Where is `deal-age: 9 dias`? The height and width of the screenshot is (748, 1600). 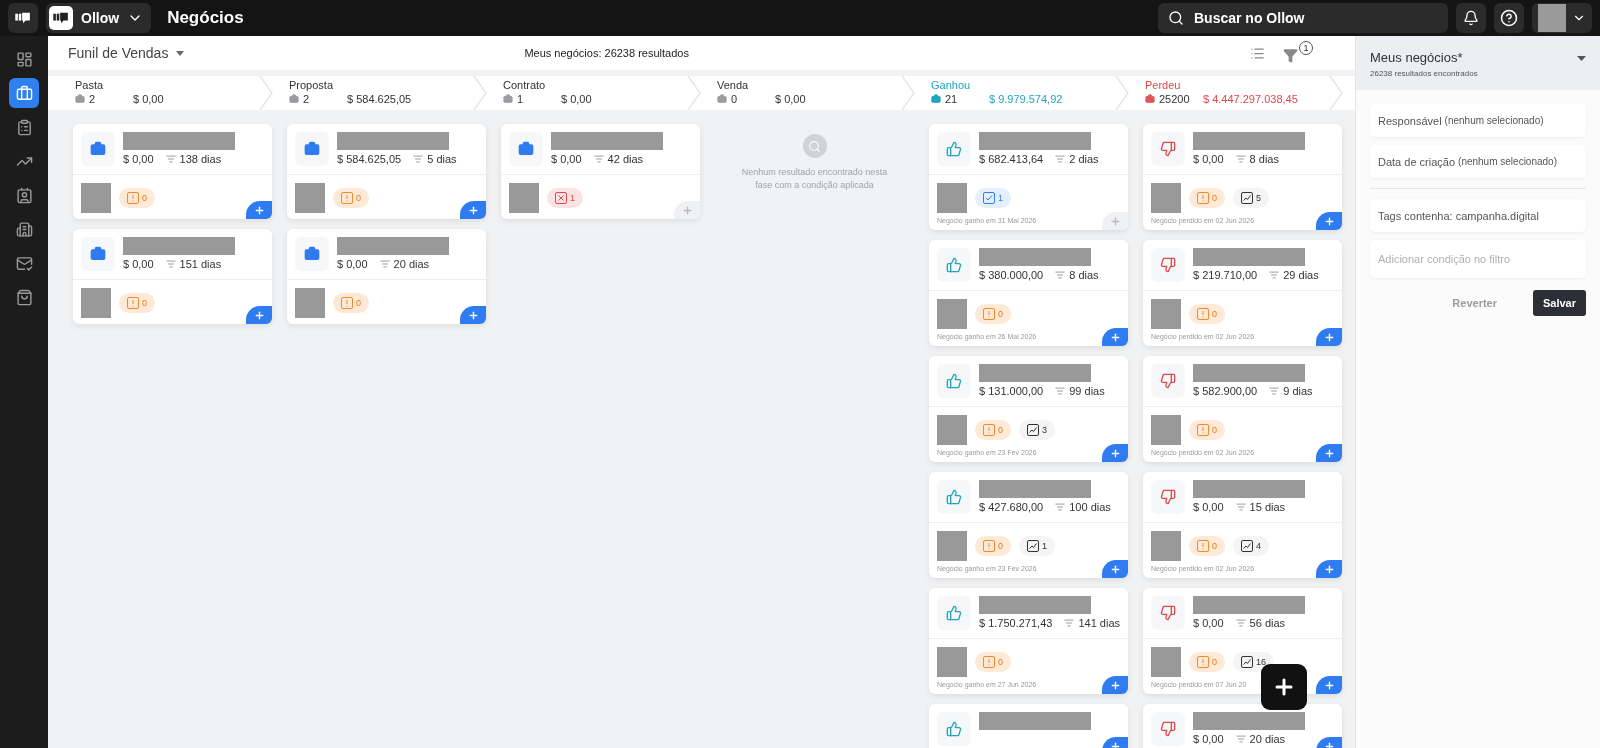
deal-age: 9 dias is located at coordinates (1298, 391).